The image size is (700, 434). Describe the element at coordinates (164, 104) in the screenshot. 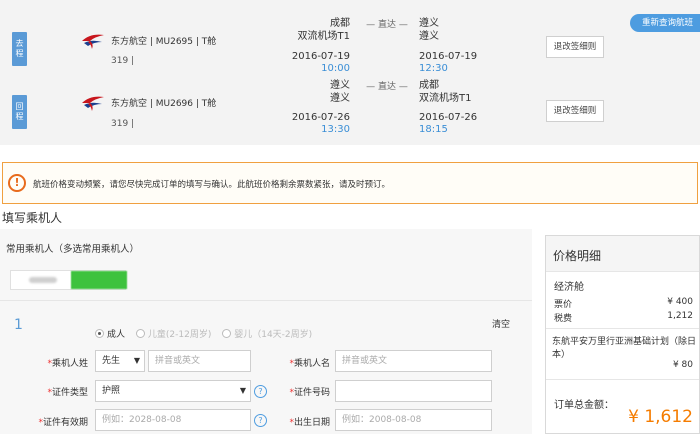

I see `return-airline-info: 东方航空 | MU2696 | T舱` at that location.